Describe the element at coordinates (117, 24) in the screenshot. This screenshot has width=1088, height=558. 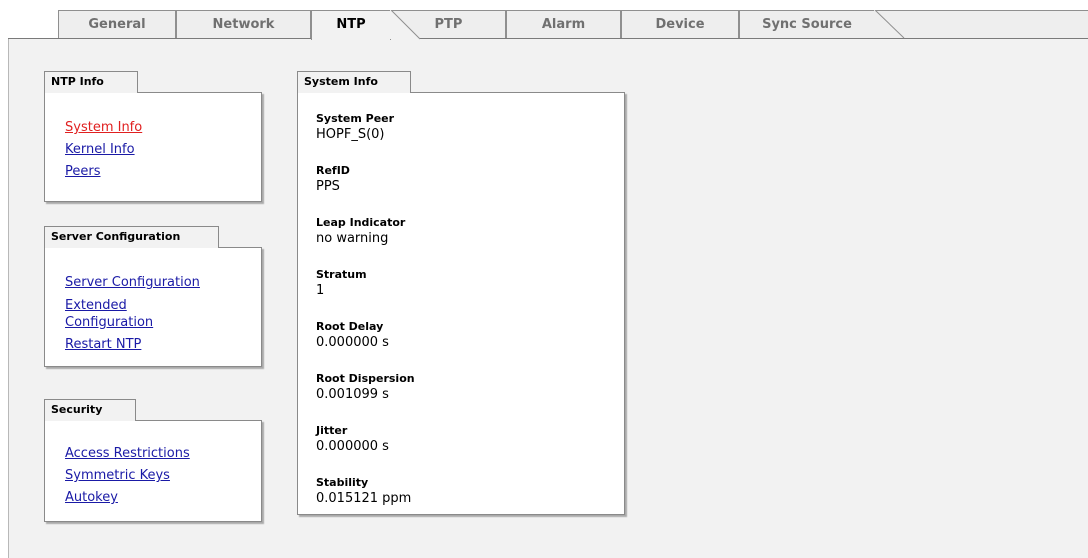
I see `tab-general: General` at that location.